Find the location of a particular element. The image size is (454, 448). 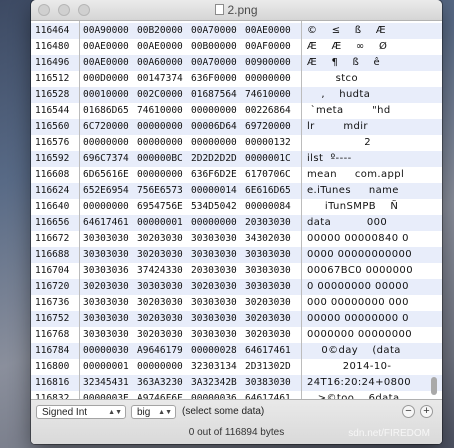

hex-word: 00AF0000 is located at coordinates (268, 47).